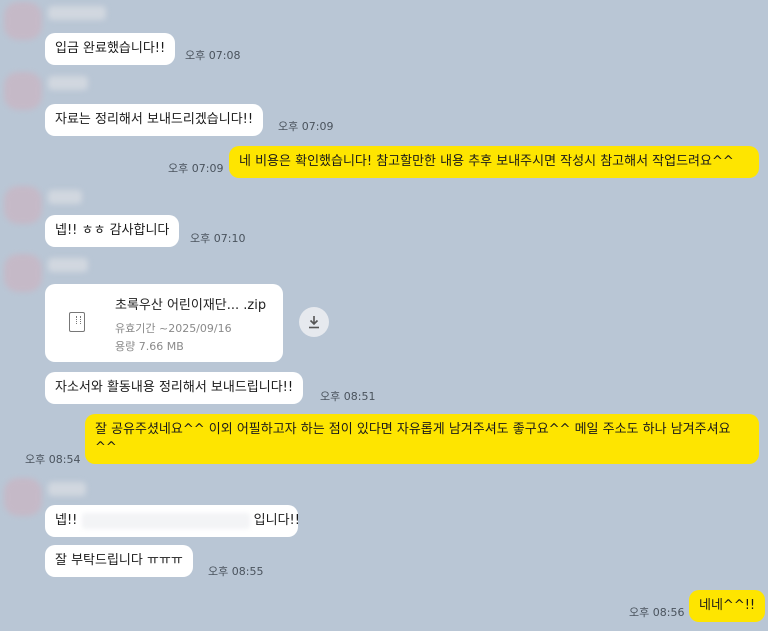 The image size is (768, 631). What do you see at coordinates (165, 520) in the screenshot?
I see `redacted-email` at bounding box center [165, 520].